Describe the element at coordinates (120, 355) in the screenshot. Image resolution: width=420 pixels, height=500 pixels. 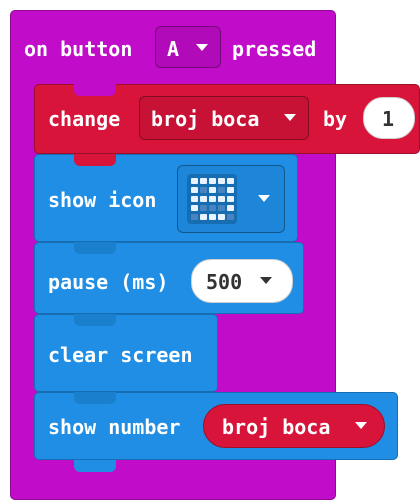
I see `clear-screen-label: clear screen` at that location.